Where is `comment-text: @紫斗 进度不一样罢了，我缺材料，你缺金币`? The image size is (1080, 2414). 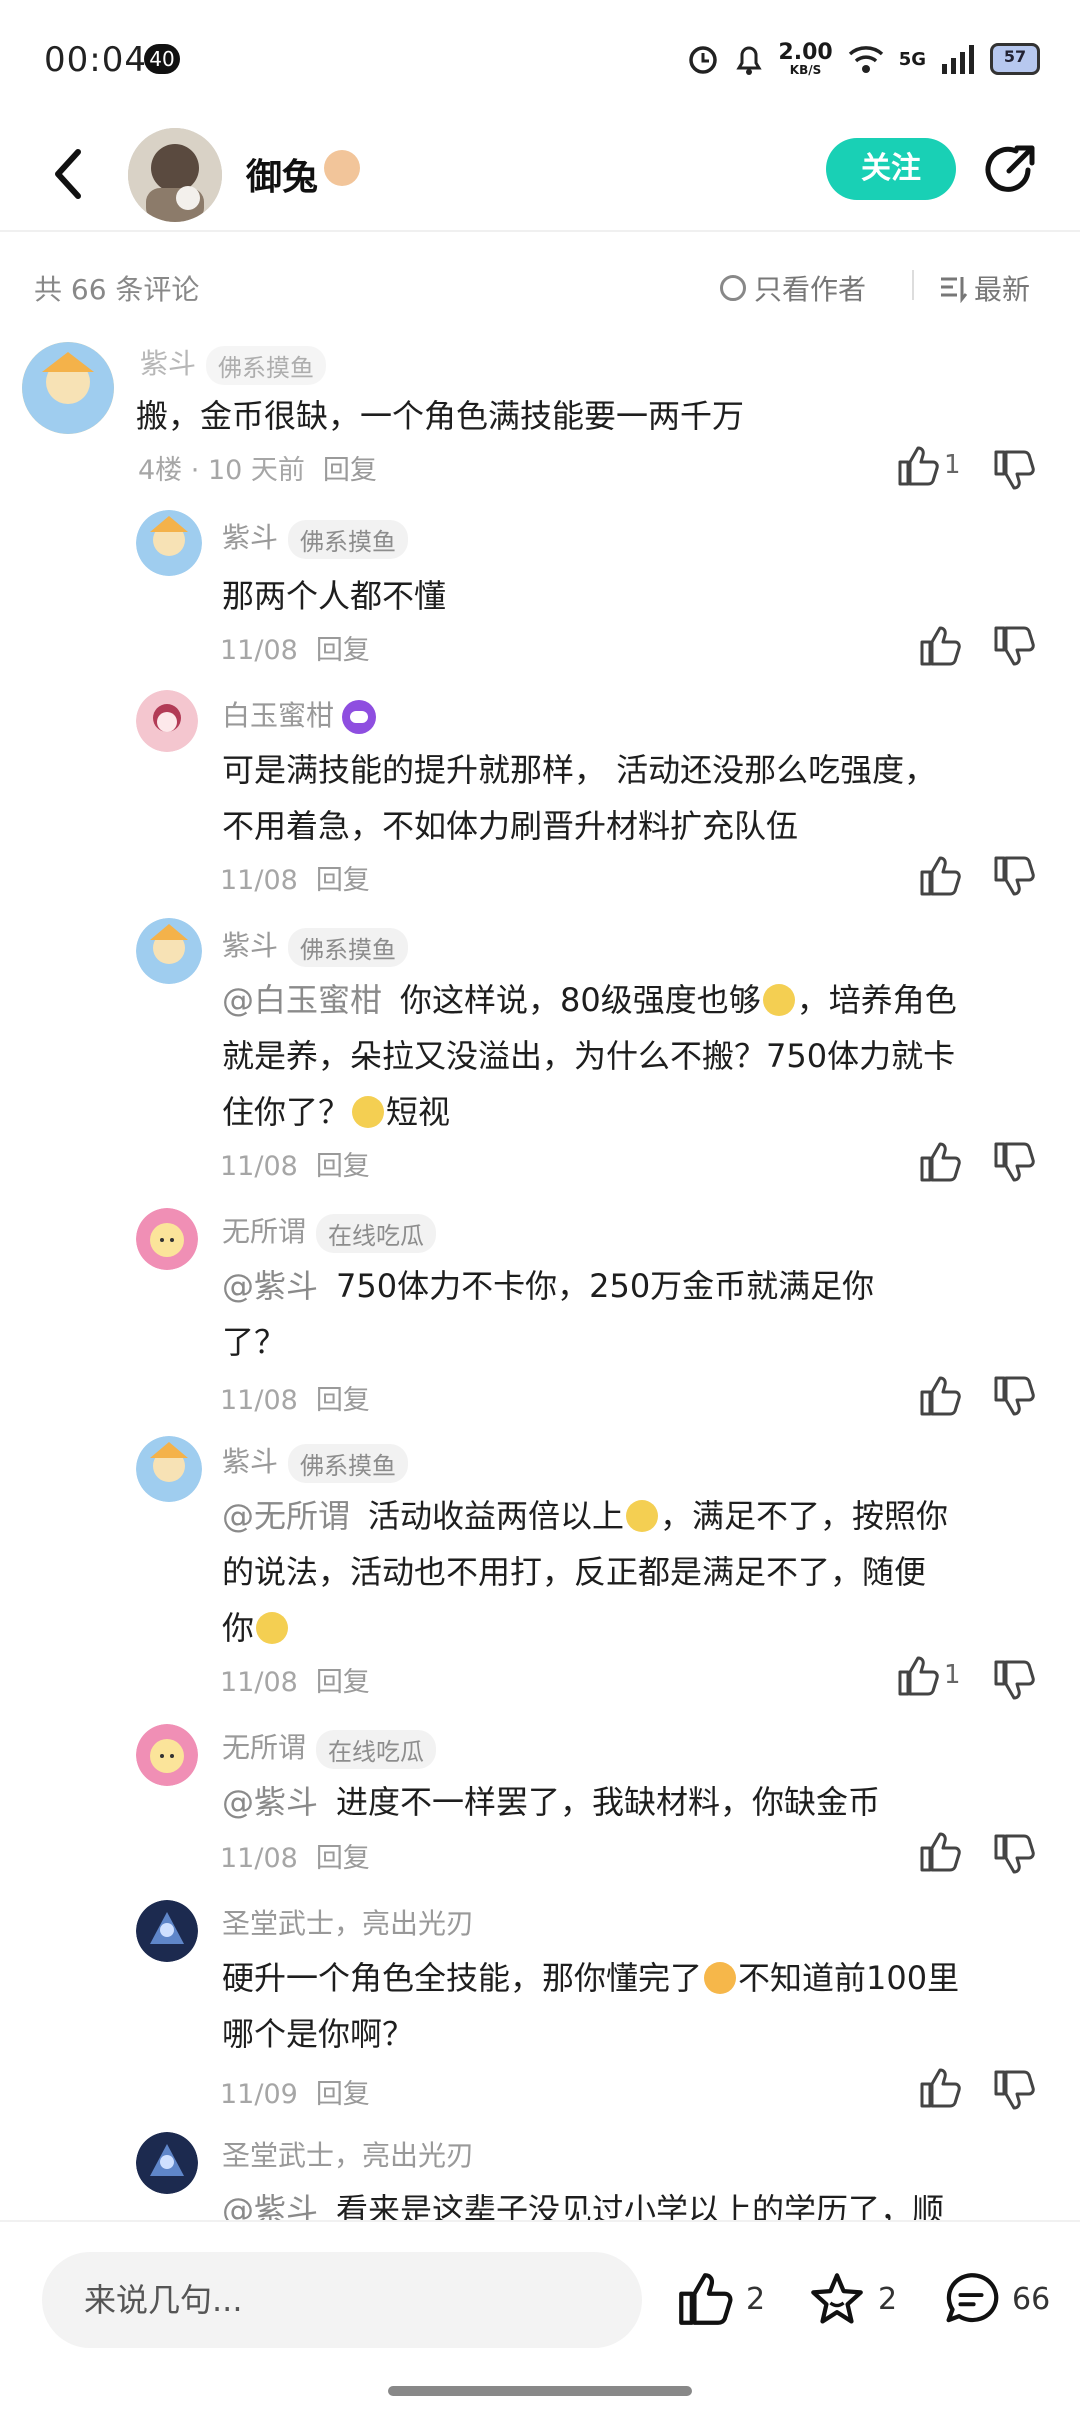
comment-text: @紫斗 进度不一样罢了，我缺材料，你缺金币 is located at coordinates (632, 1802).